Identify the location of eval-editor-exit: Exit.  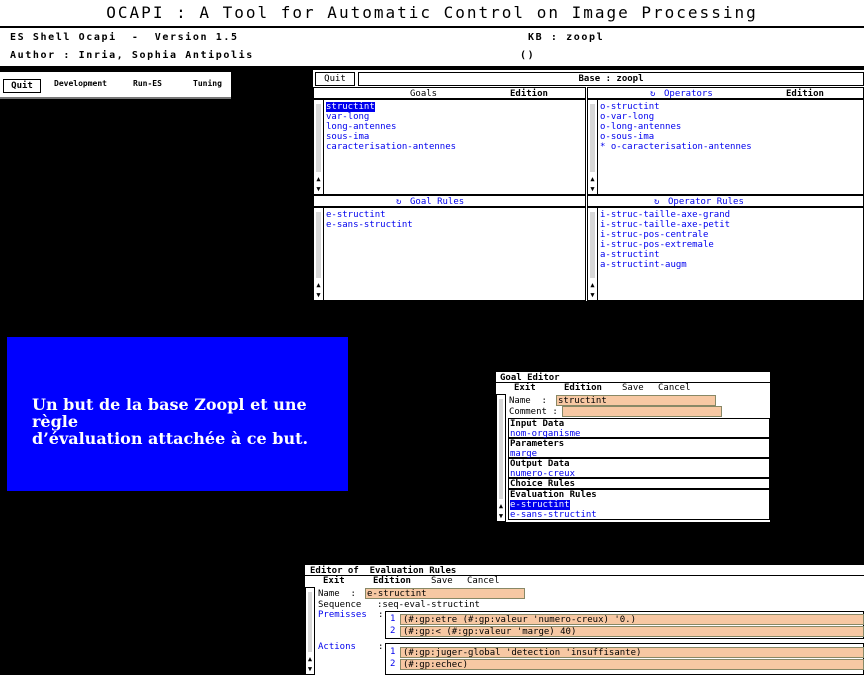
(334, 581).